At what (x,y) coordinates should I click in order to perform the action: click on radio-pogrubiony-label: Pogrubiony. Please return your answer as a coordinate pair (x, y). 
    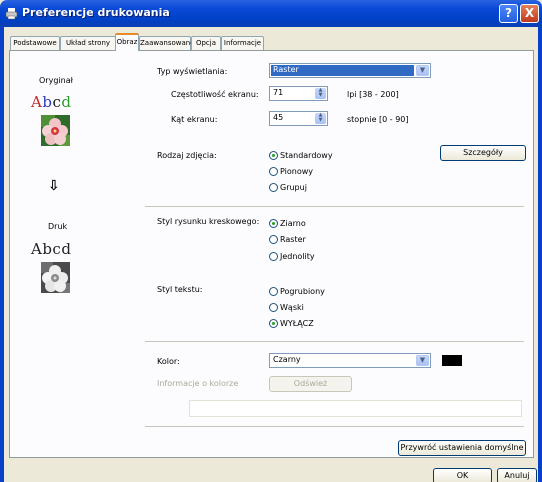
    Looking at the image, I should click on (302, 291).